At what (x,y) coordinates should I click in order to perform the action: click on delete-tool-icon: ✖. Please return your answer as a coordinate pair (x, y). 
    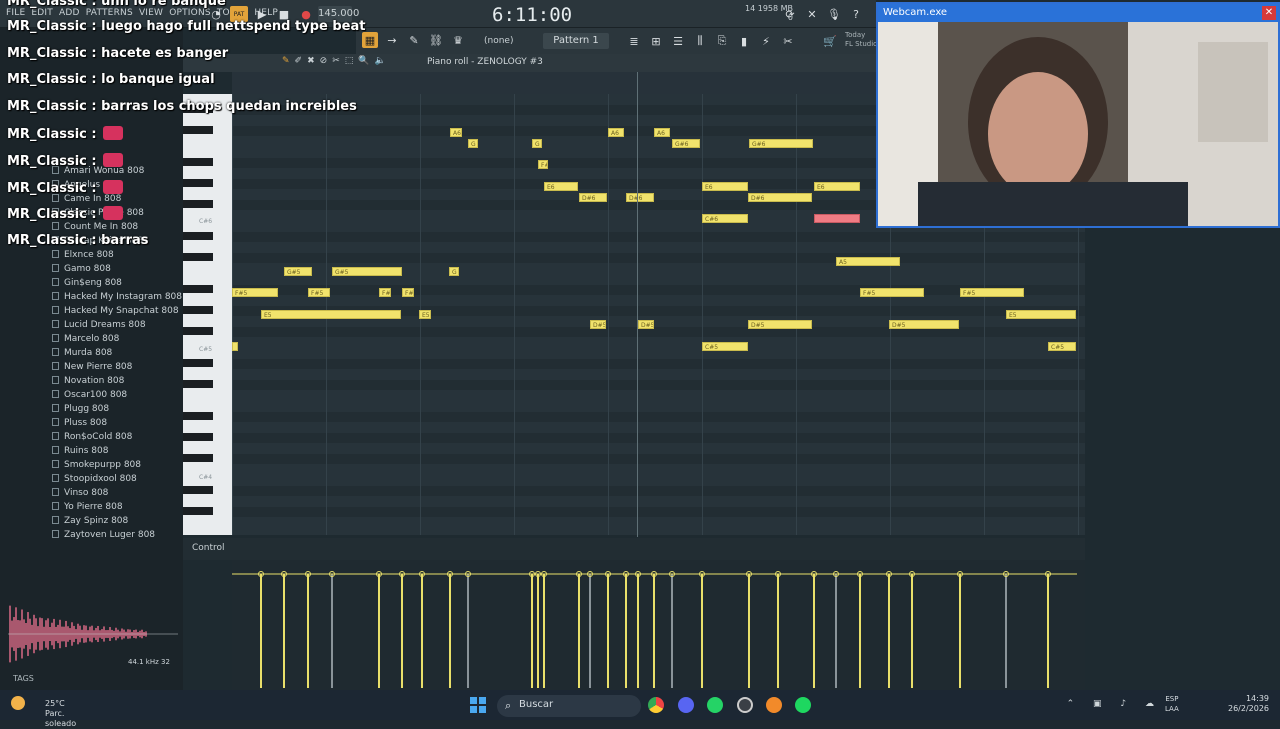
    Looking at the image, I should click on (311, 61).